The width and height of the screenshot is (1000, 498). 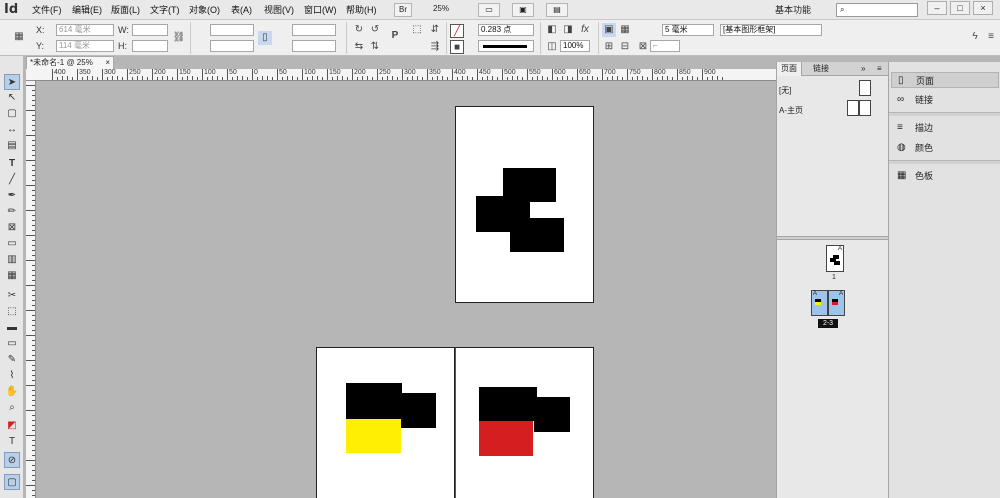 I want to click on menu-object: 对象(O), so click(x=204, y=10).